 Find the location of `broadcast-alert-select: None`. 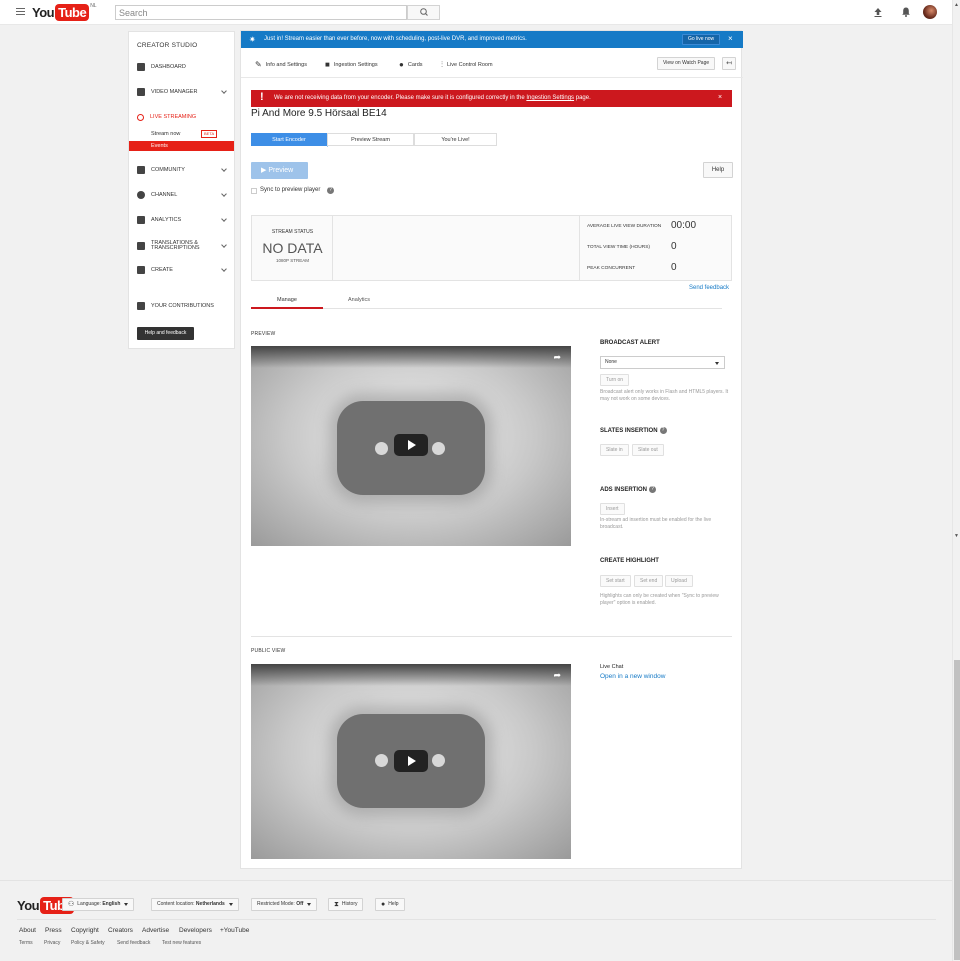

broadcast-alert-select: None is located at coordinates (662, 362).